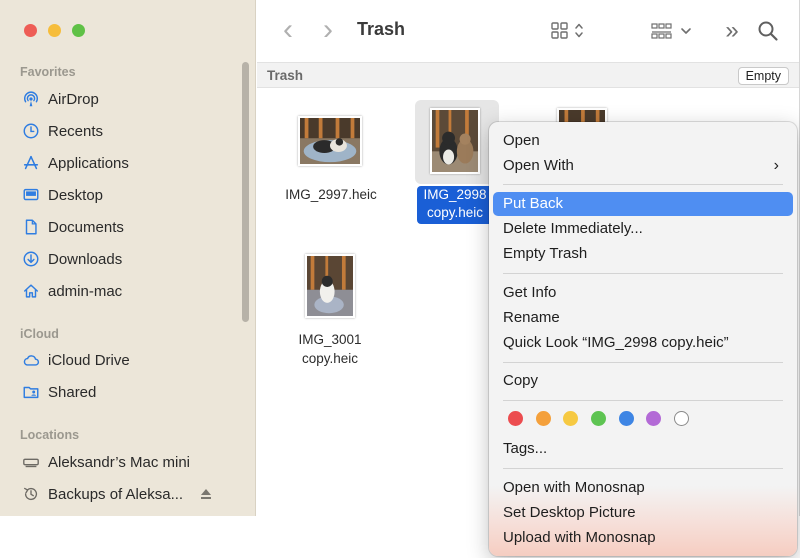  Describe the element at coordinates (515, 418) in the screenshot. I see `tag-red-button` at that location.